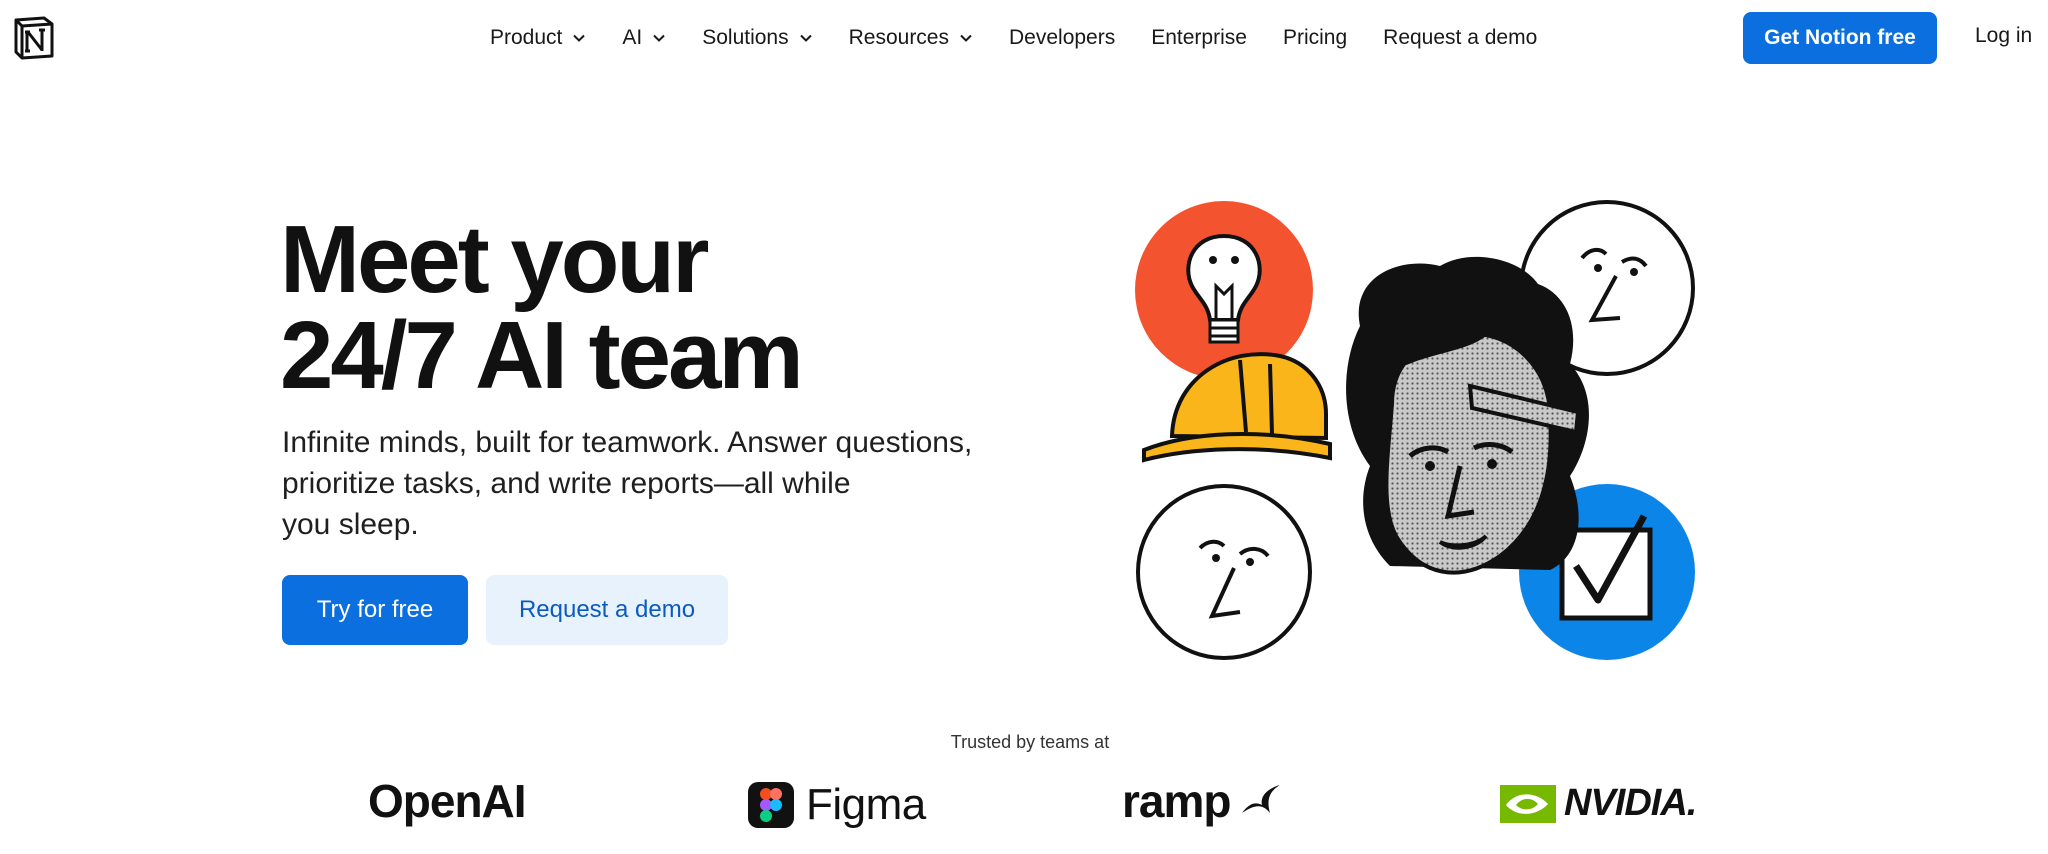  What do you see at coordinates (494, 259) in the screenshot?
I see `hero-title-line-1: Meet your` at bounding box center [494, 259].